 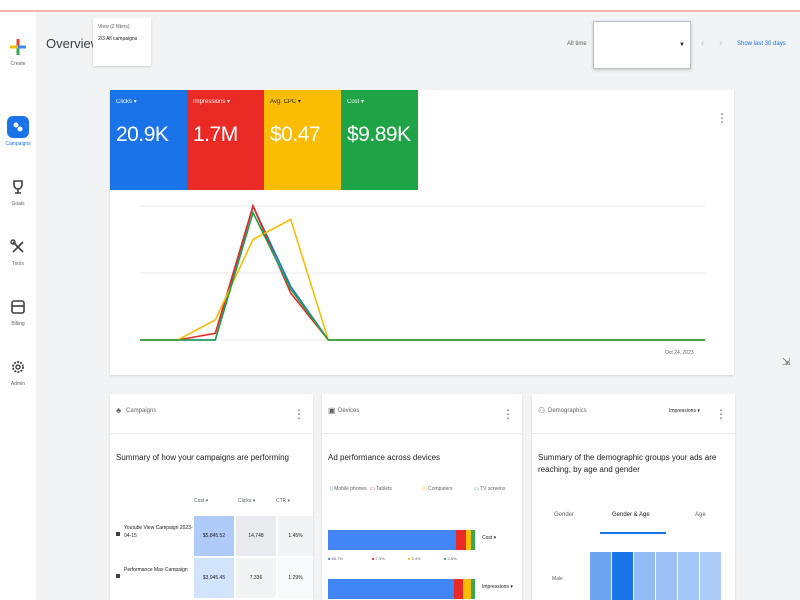 I want to click on goals-trophy-icon, so click(x=18, y=187).